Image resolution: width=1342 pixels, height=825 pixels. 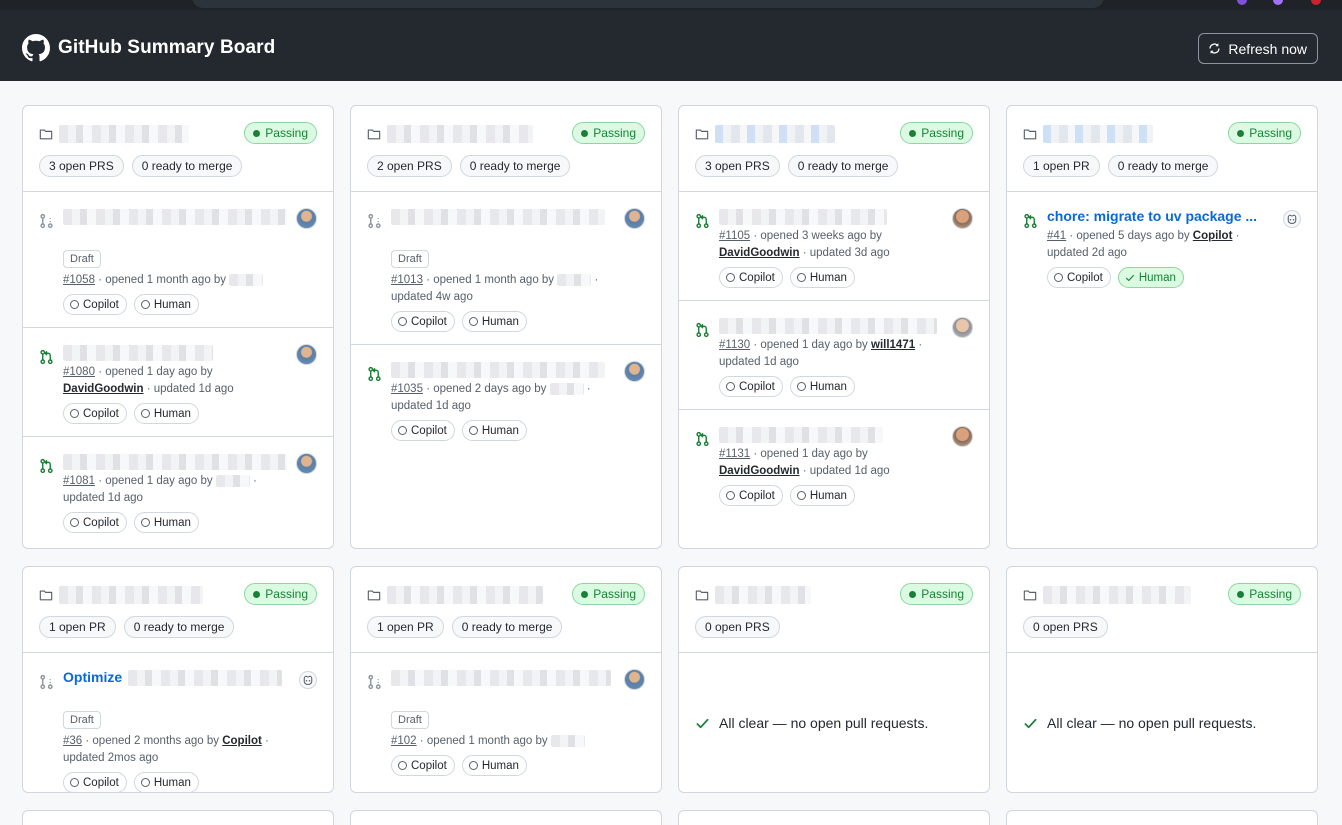 What do you see at coordinates (1065, 627) in the screenshot?
I see `open-pr-count: 0 open PRS` at bounding box center [1065, 627].